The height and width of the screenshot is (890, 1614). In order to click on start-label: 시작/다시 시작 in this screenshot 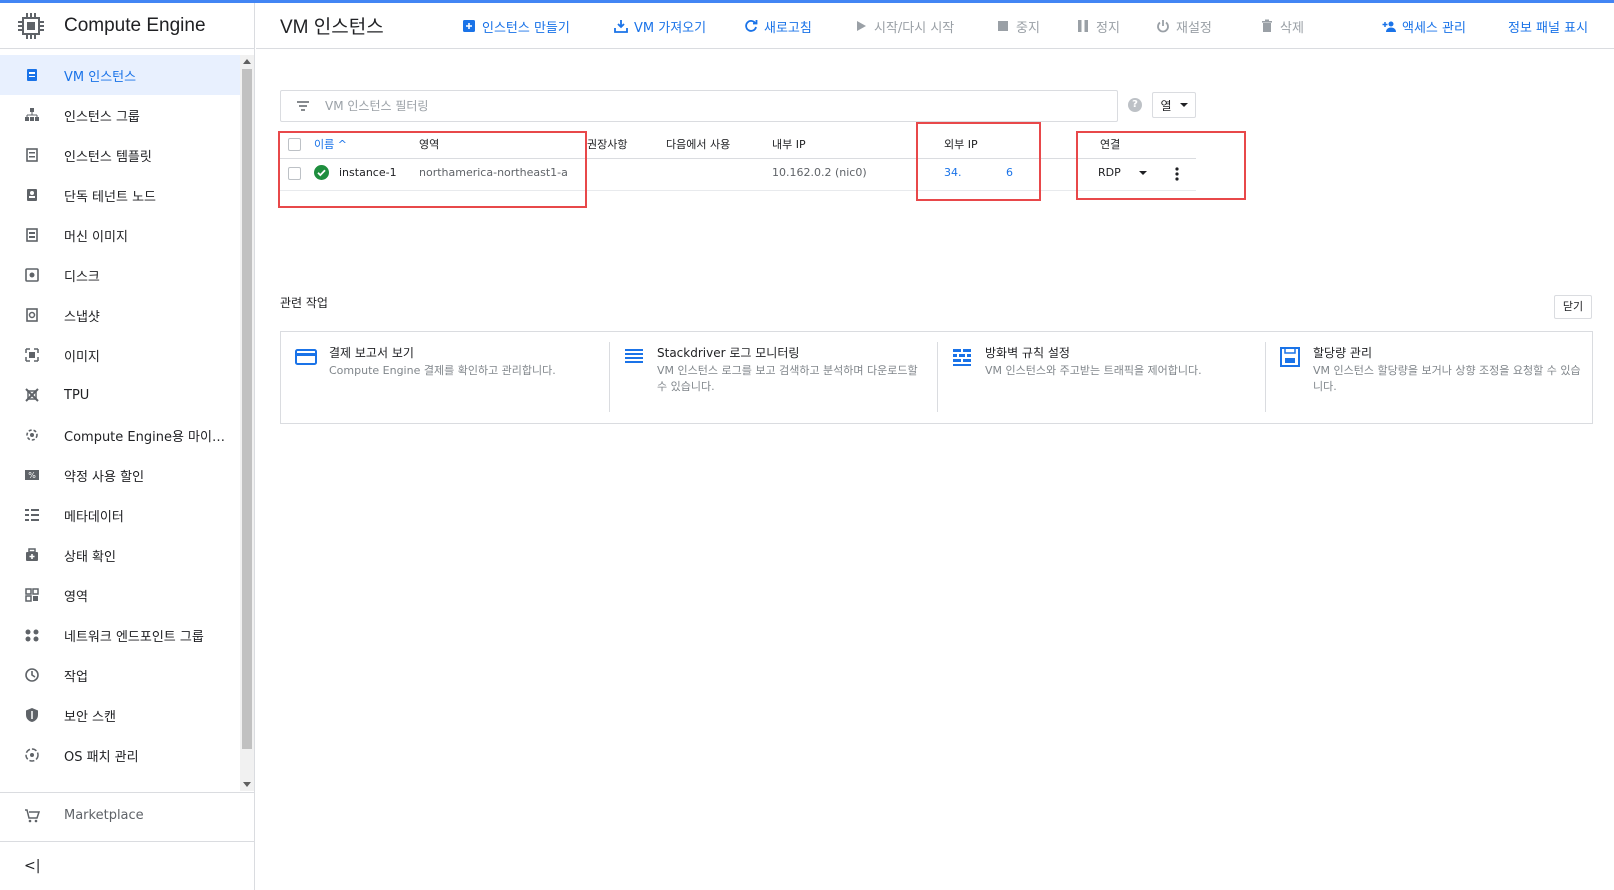, I will do `click(914, 28)`.